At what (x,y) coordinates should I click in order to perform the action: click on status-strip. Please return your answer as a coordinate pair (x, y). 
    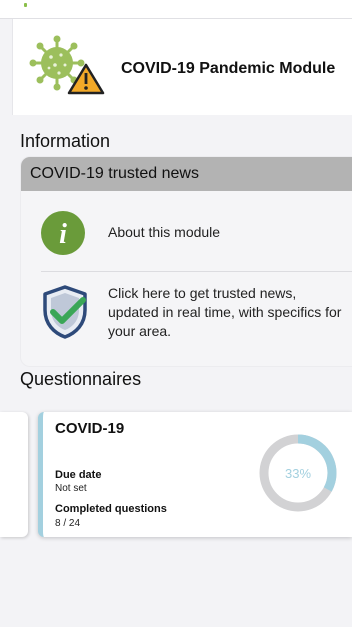
    Looking at the image, I should click on (176, 9).